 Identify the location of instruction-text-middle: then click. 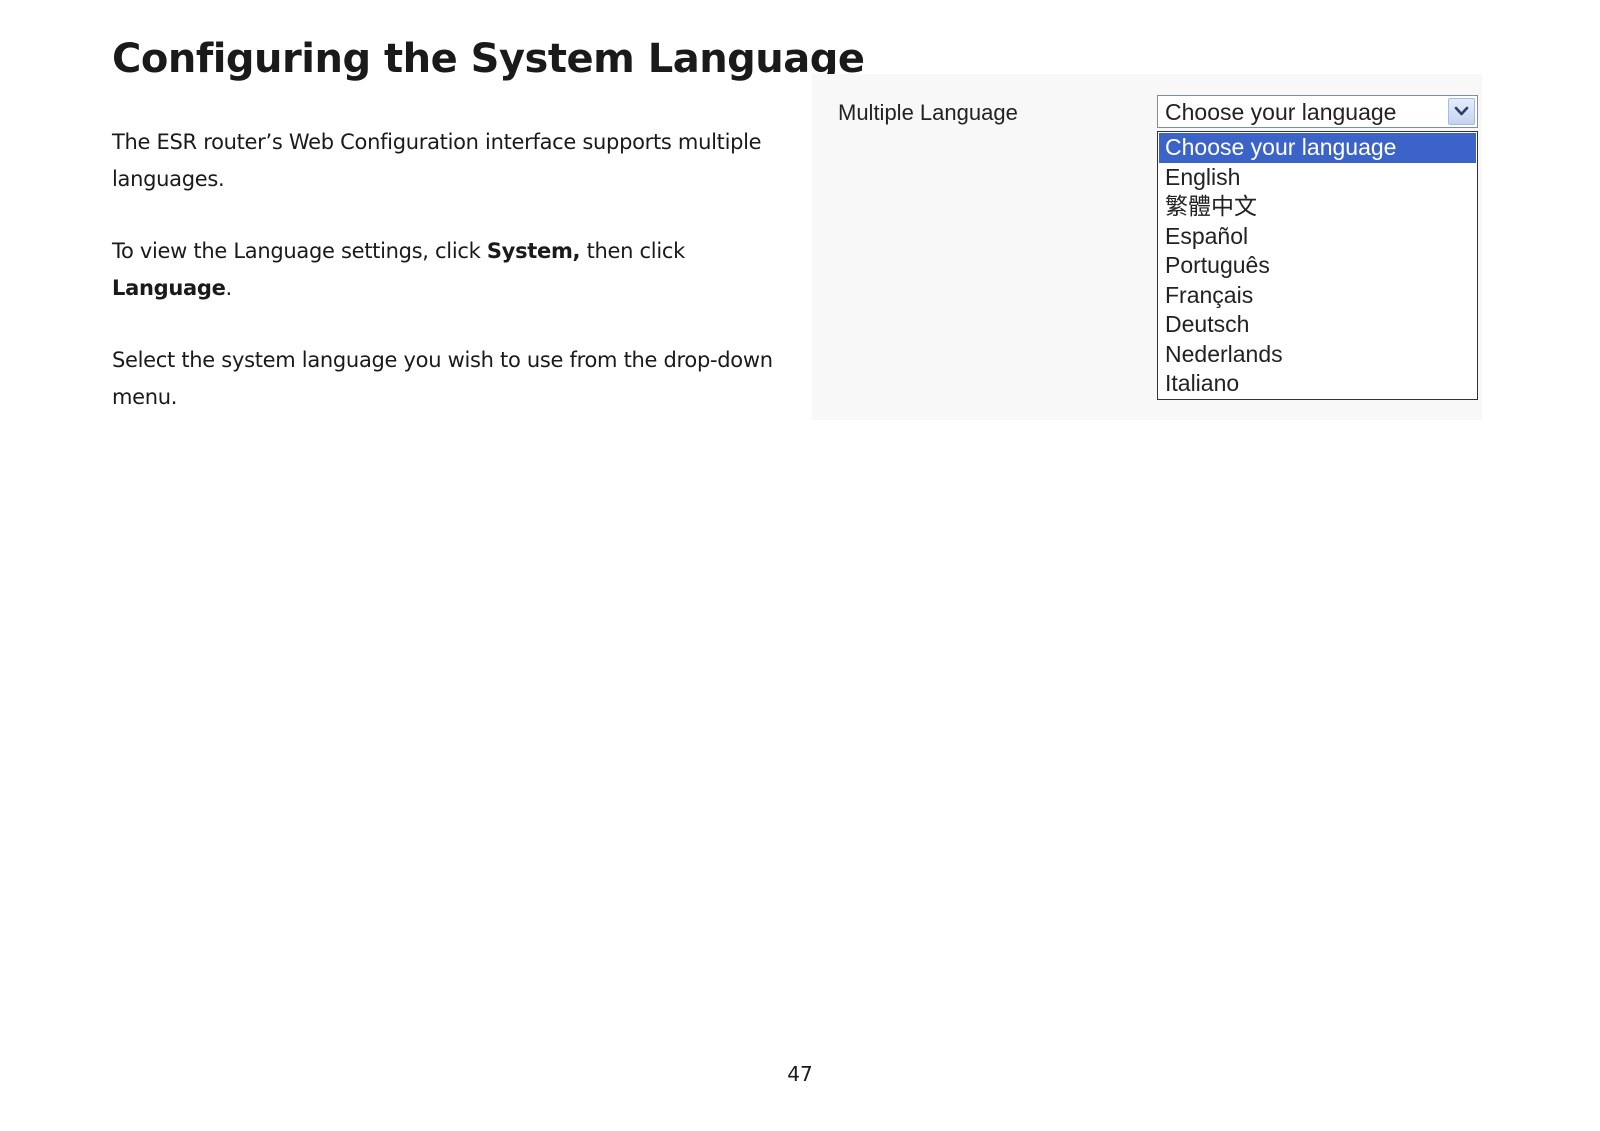
(633, 251).